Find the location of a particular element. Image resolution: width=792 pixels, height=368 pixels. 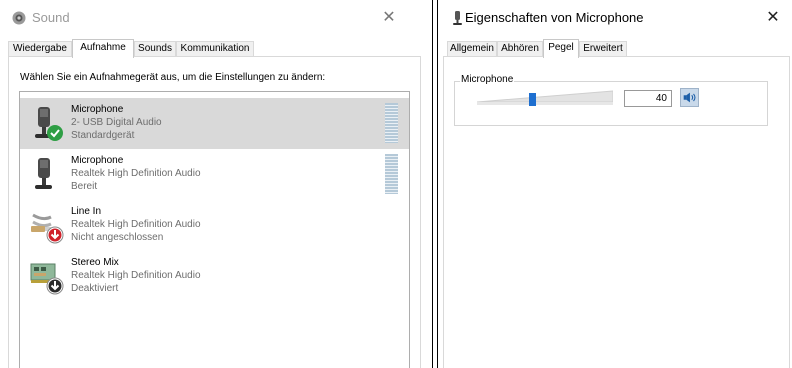

volume-slider is located at coordinates (545, 98).